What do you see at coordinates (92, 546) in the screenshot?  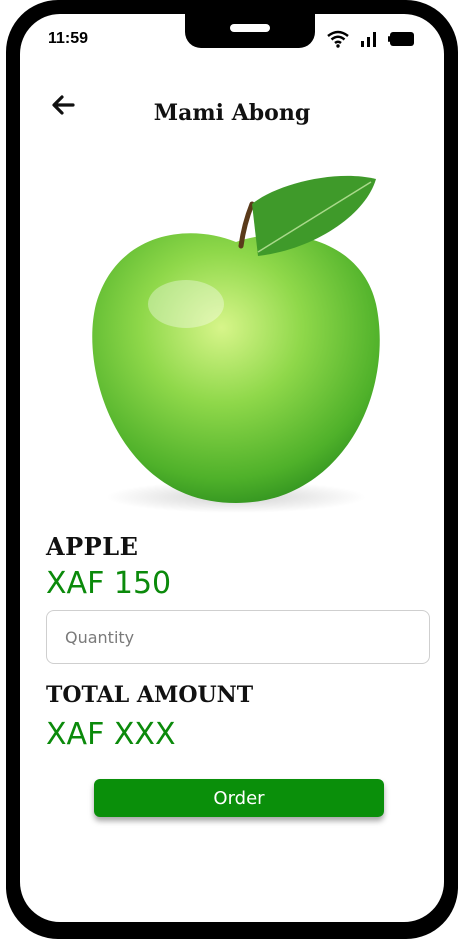 I see `product-name: APPLE` at bounding box center [92, 546].